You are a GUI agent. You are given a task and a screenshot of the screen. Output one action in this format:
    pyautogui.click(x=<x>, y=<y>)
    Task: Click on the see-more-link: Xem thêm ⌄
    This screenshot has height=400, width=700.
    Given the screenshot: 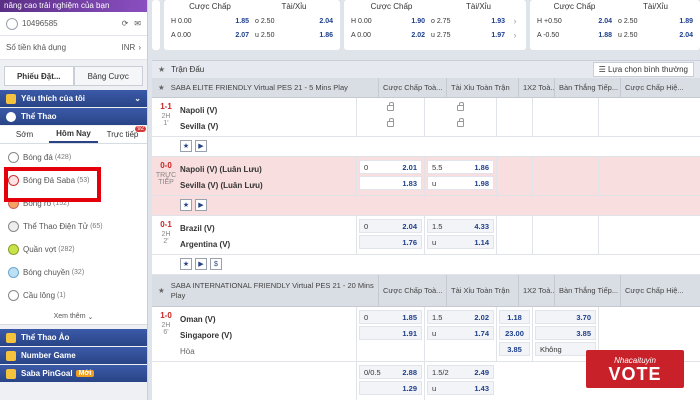 What is the action you would take?
    pyautogui.click(x=73, y=317)
    